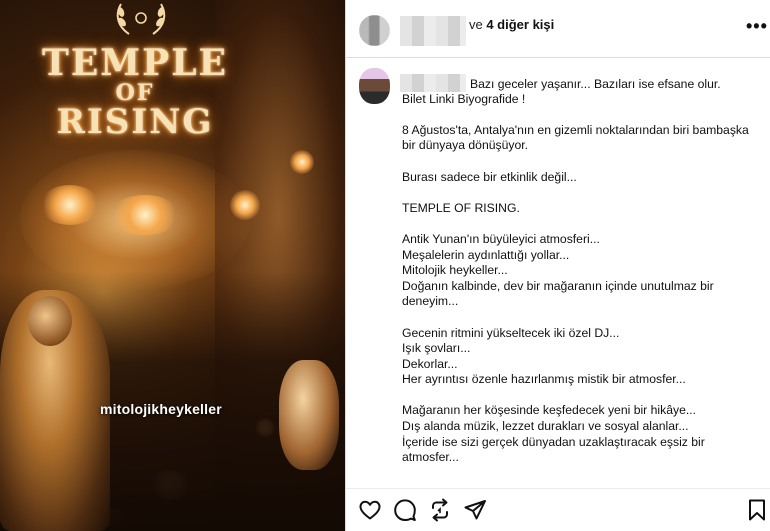  Describe the element at coordinates (50, 321) in the screenshot. I see `statue-head` at that location.